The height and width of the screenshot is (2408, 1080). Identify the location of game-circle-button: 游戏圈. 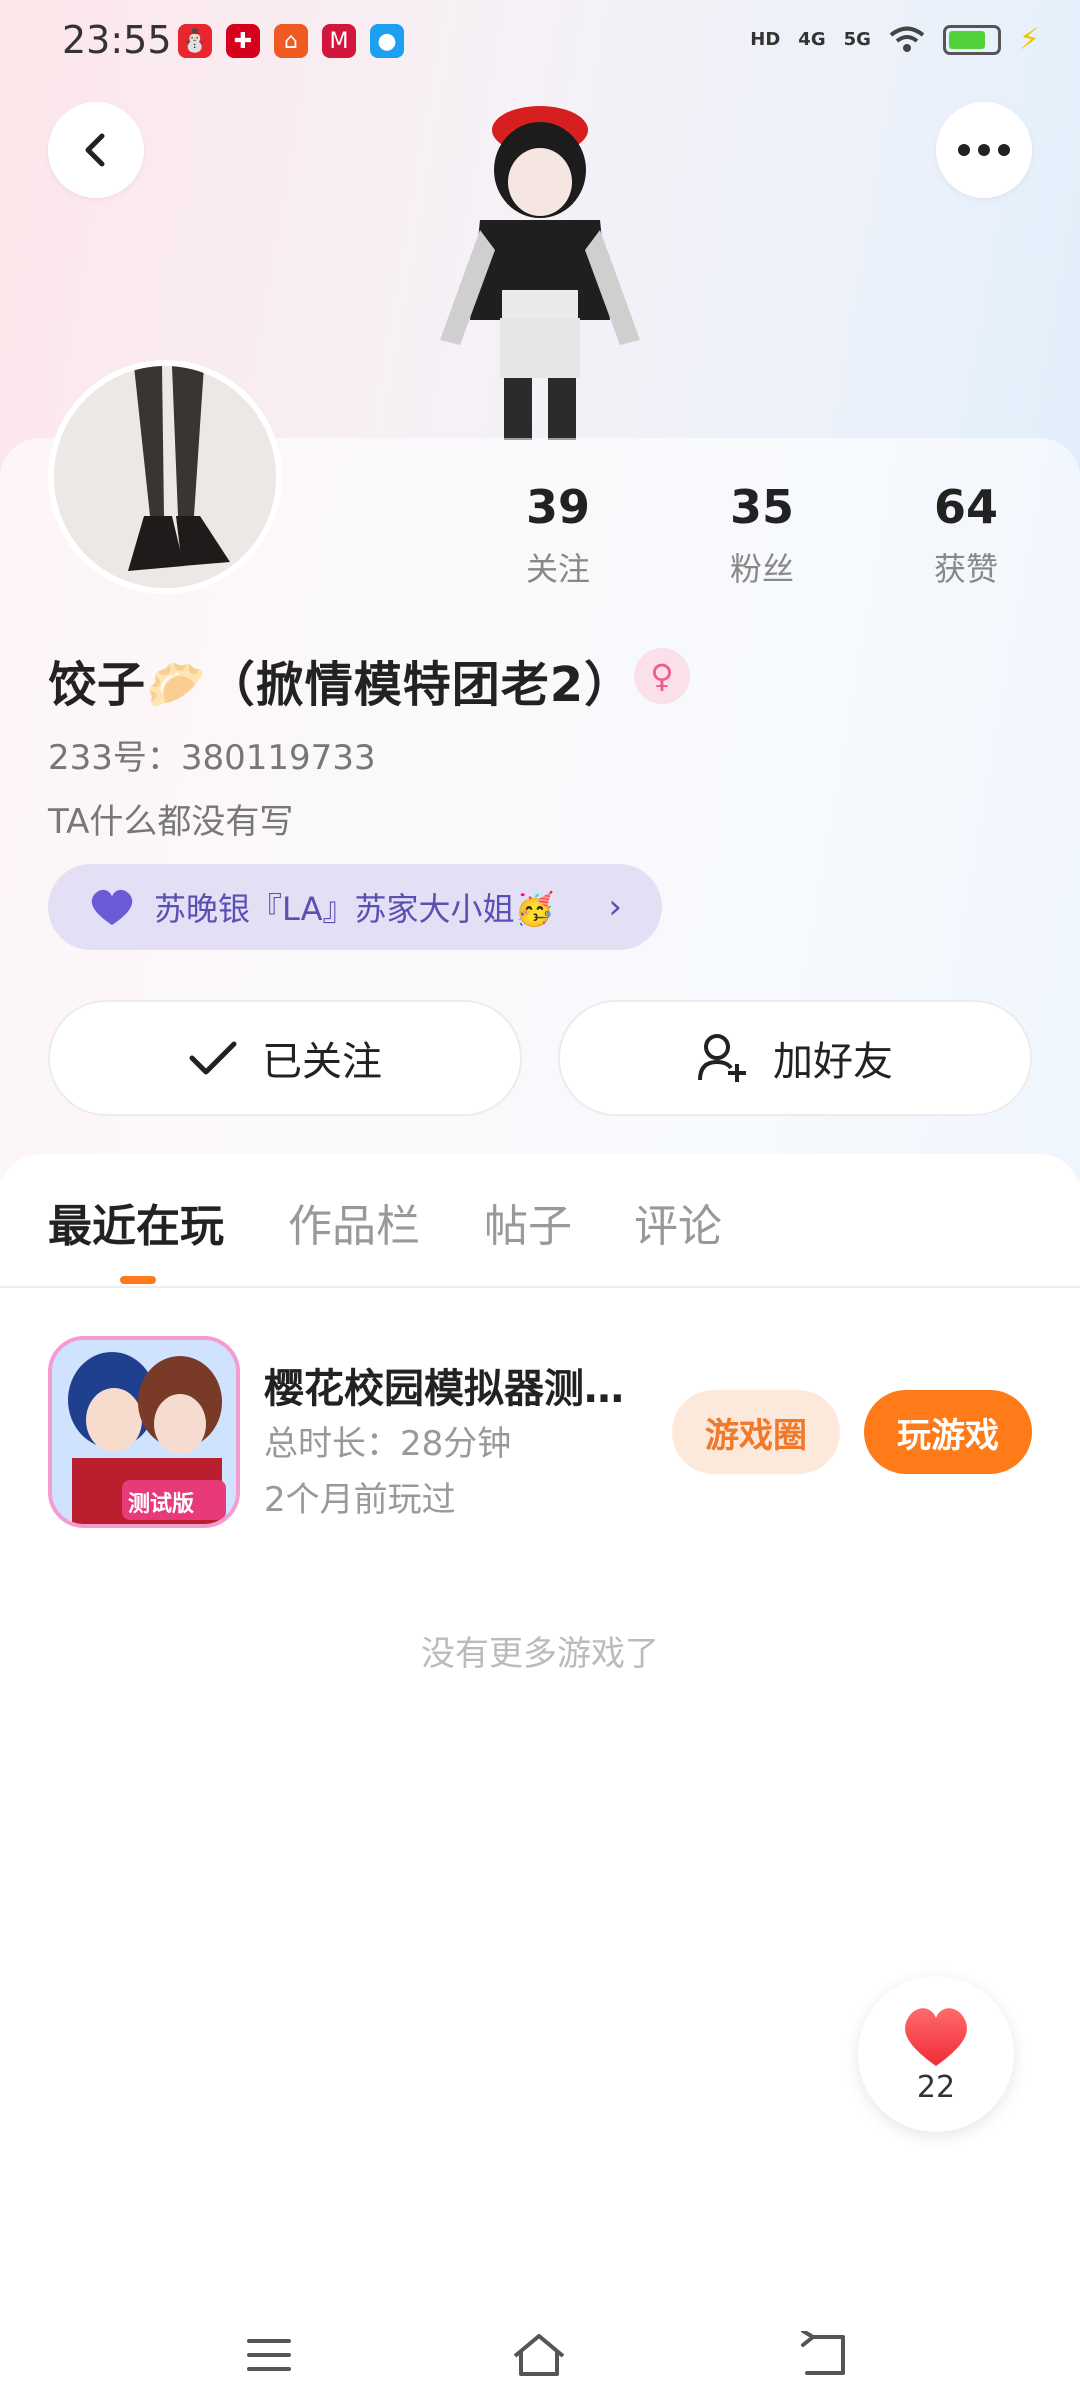
(756, 1432).